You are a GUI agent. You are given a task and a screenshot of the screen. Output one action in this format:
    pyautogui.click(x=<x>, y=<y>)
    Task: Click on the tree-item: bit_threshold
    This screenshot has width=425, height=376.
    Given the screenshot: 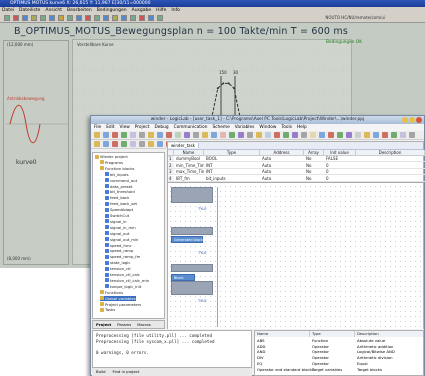 What is the action you would take?
    pyautogui.click(x=120, y=191)
    